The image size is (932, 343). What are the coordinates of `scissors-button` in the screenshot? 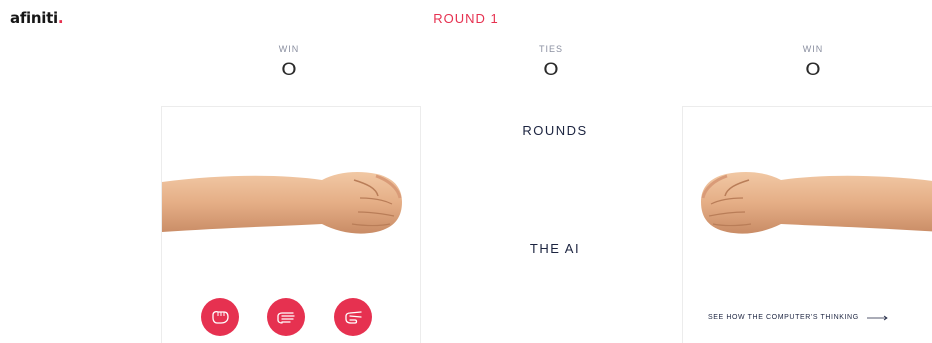 It's located at (353, 317).